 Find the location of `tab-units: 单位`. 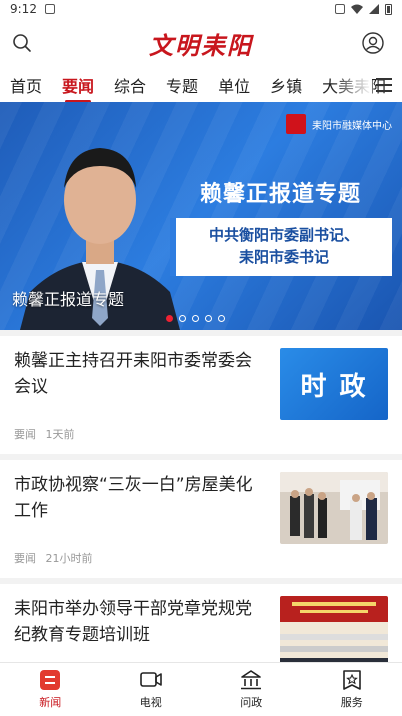

tab-units: 单位 is located at coordinates (234, 85).